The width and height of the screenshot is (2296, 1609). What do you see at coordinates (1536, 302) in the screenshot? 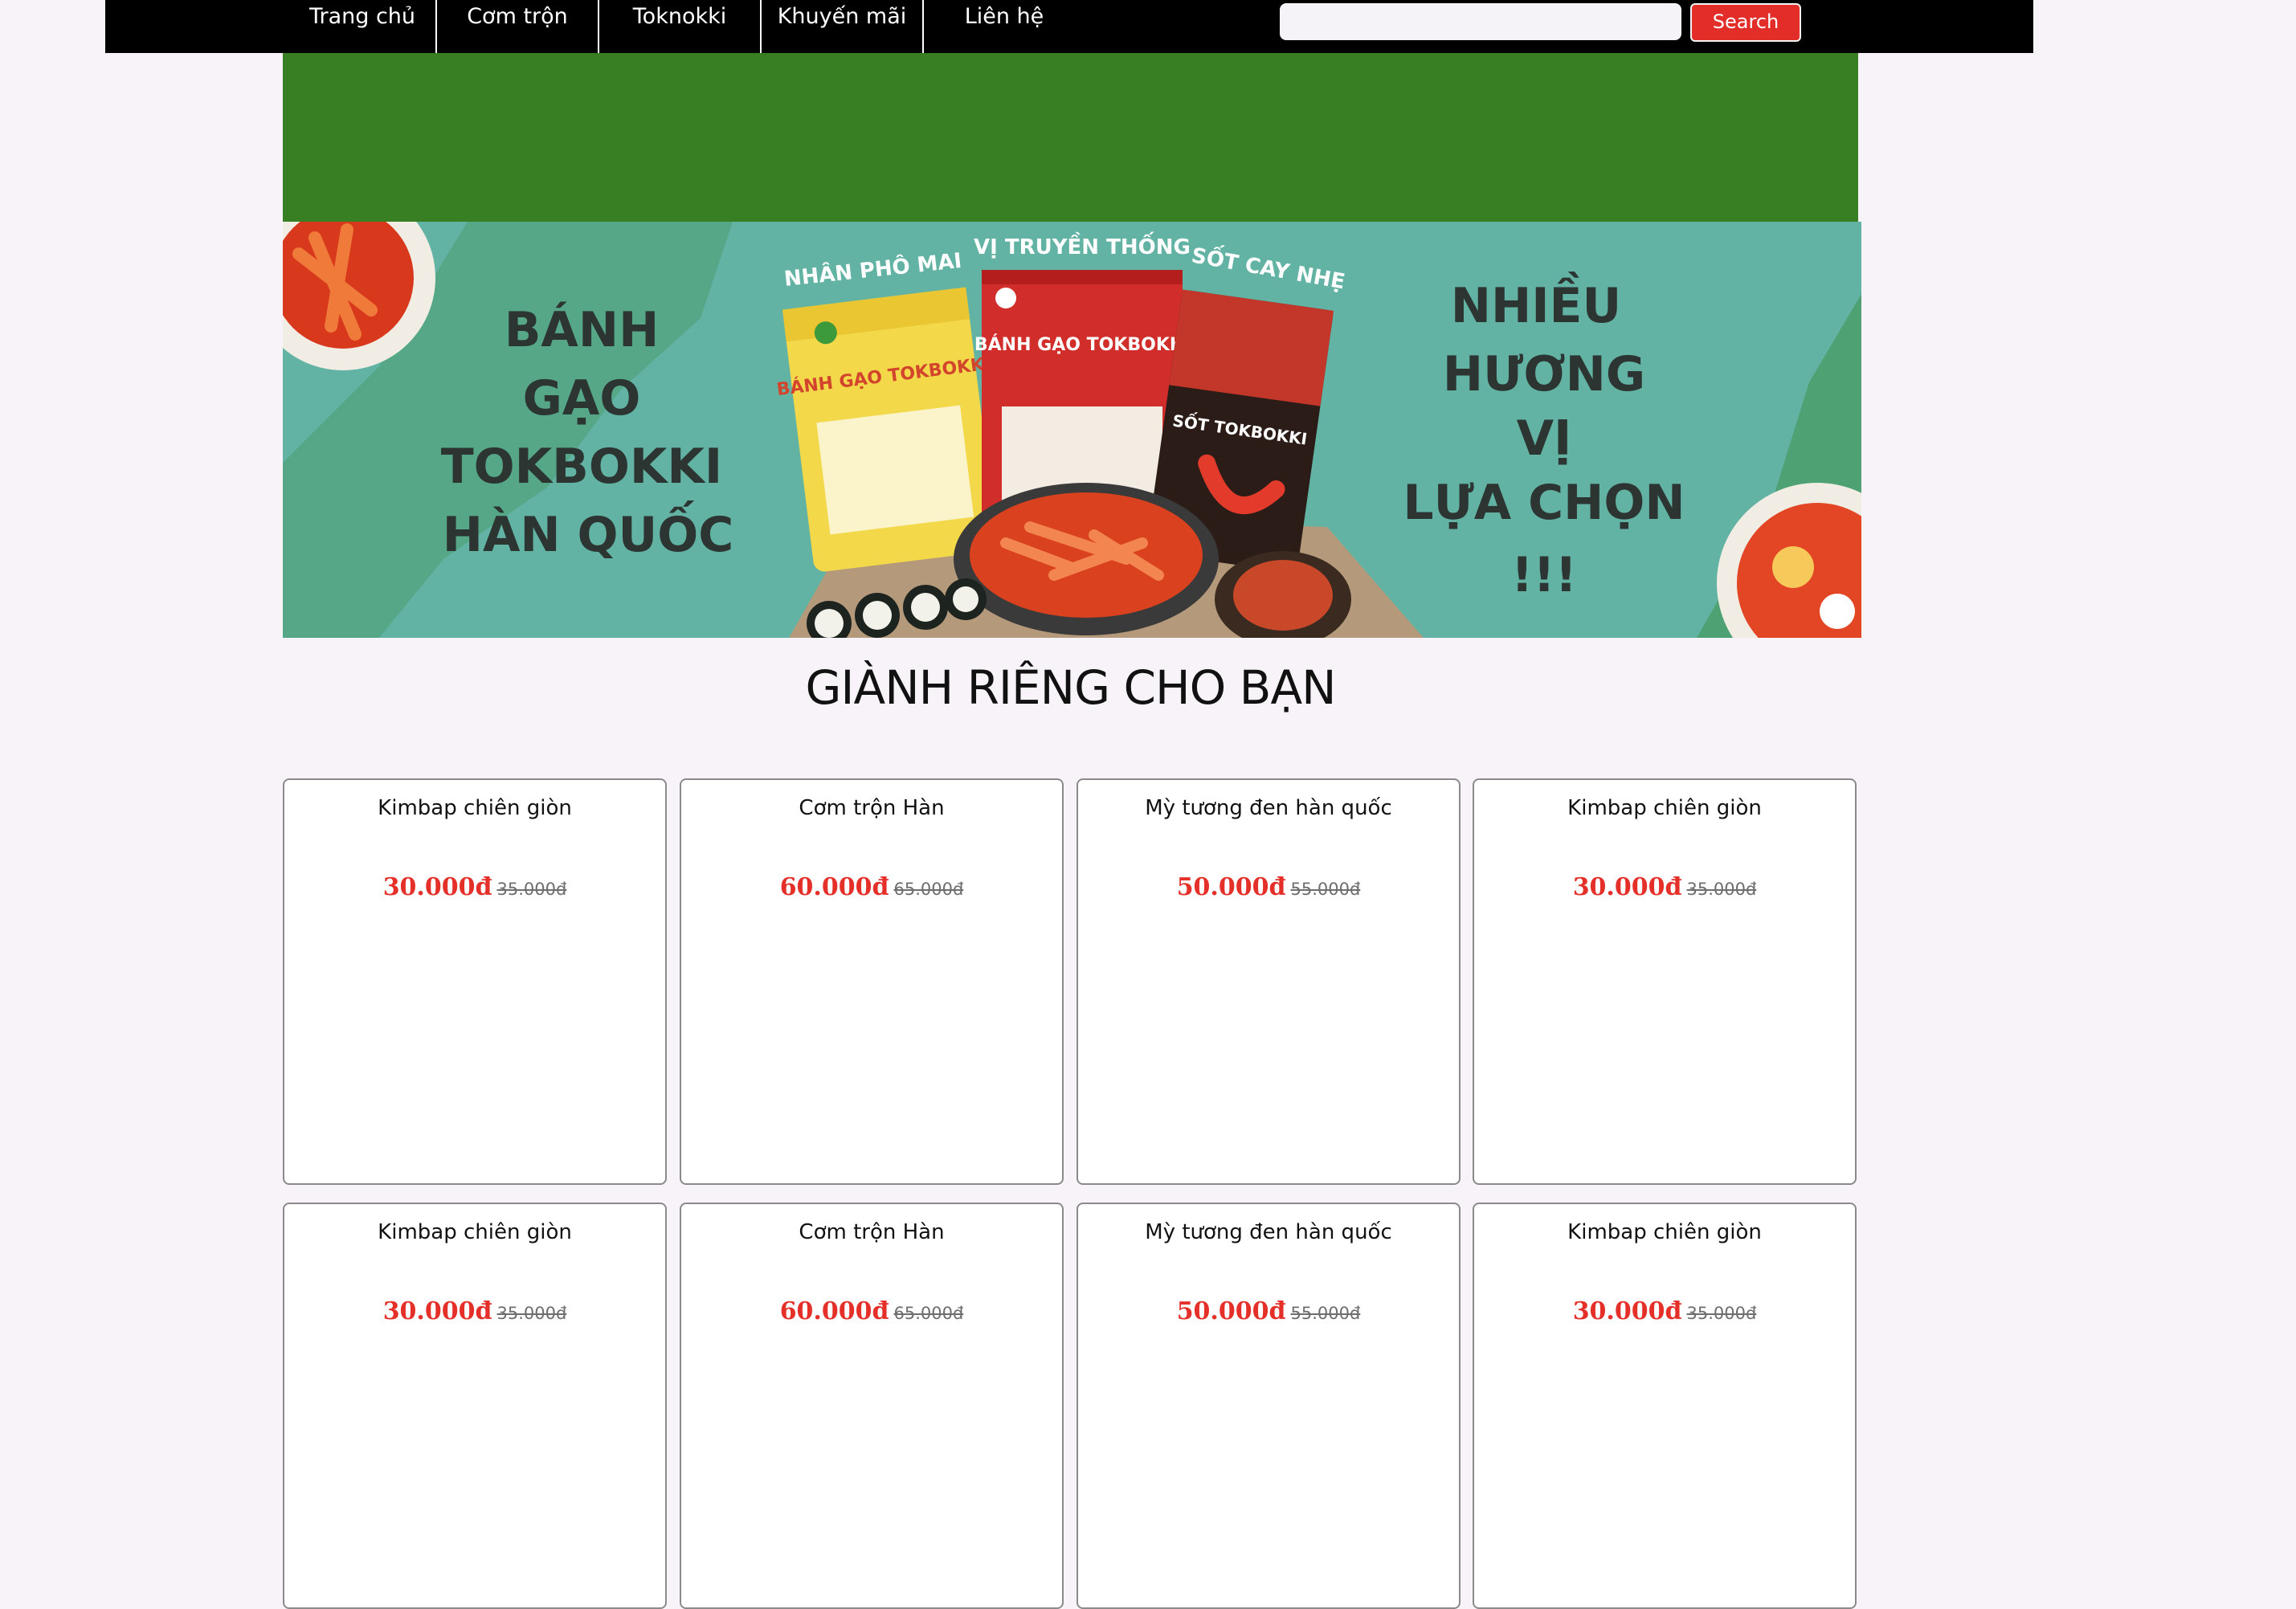
I see `banner-tagline-line: NHIỀU` at bounding box center [1536, 302].